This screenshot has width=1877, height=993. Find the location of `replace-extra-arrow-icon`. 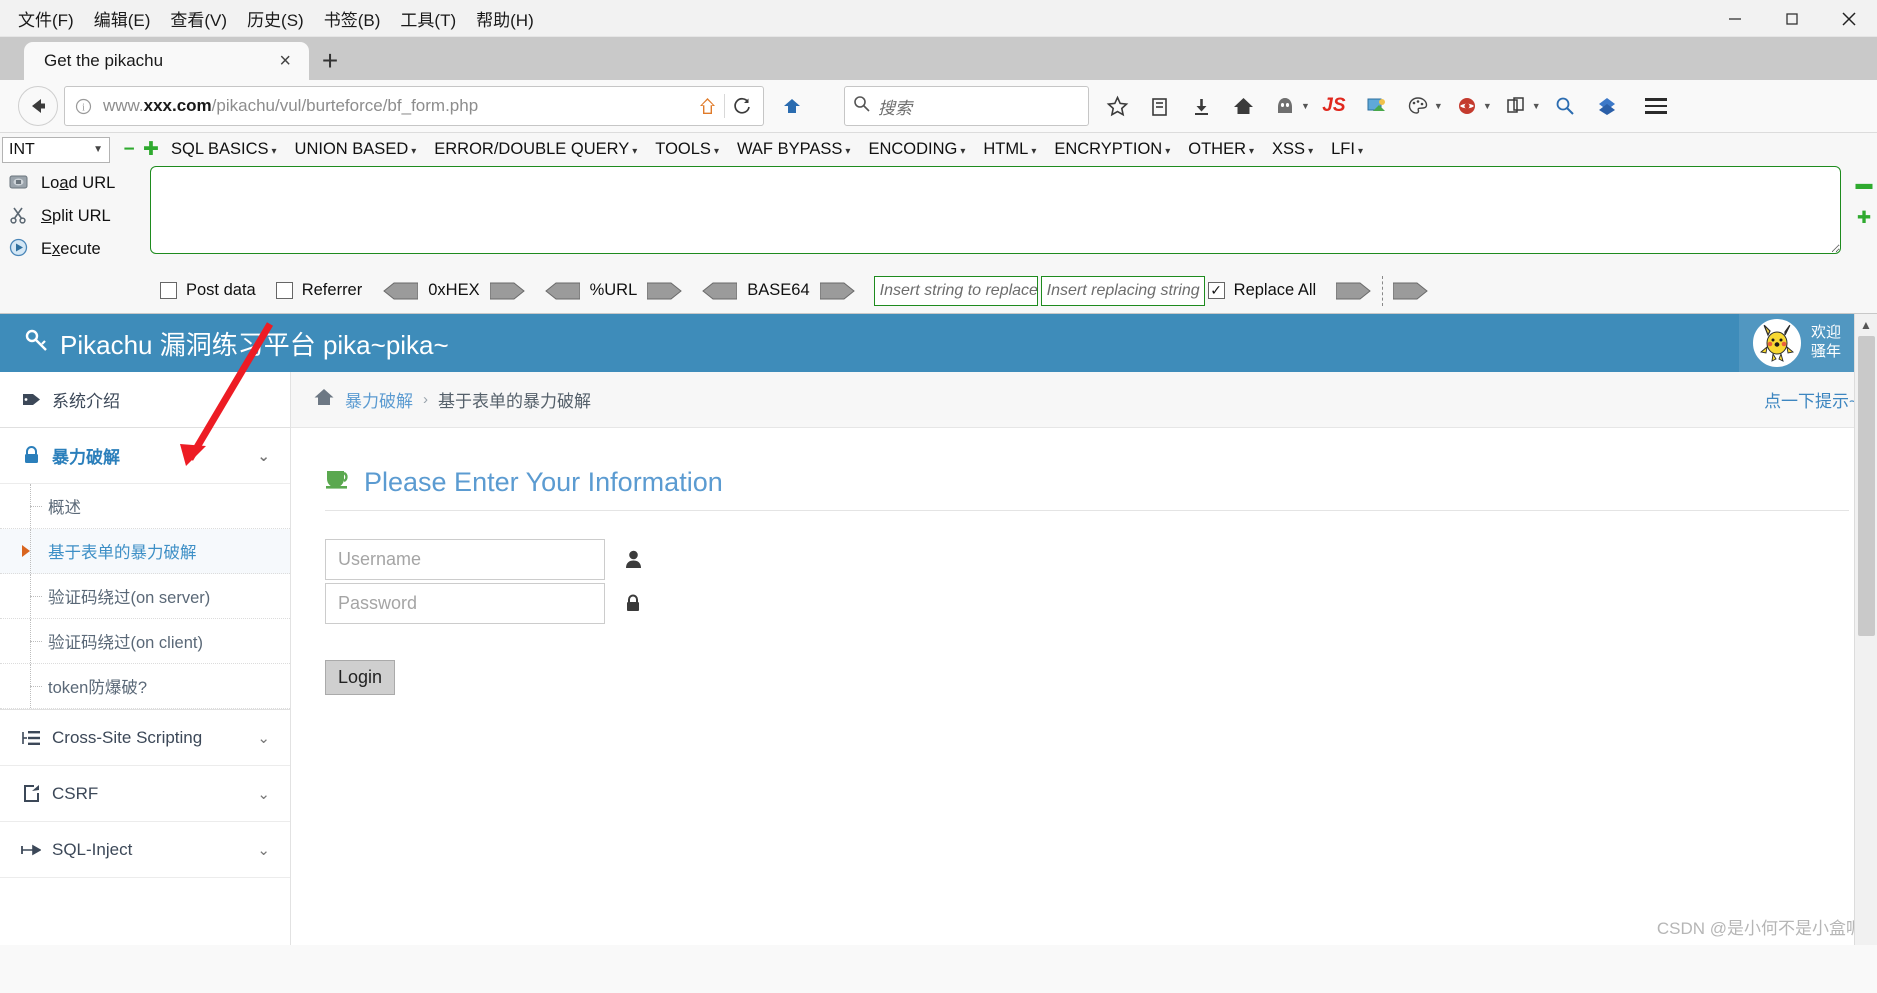

replace-extra-arrow-icon is located at coordinates (1411, 291).